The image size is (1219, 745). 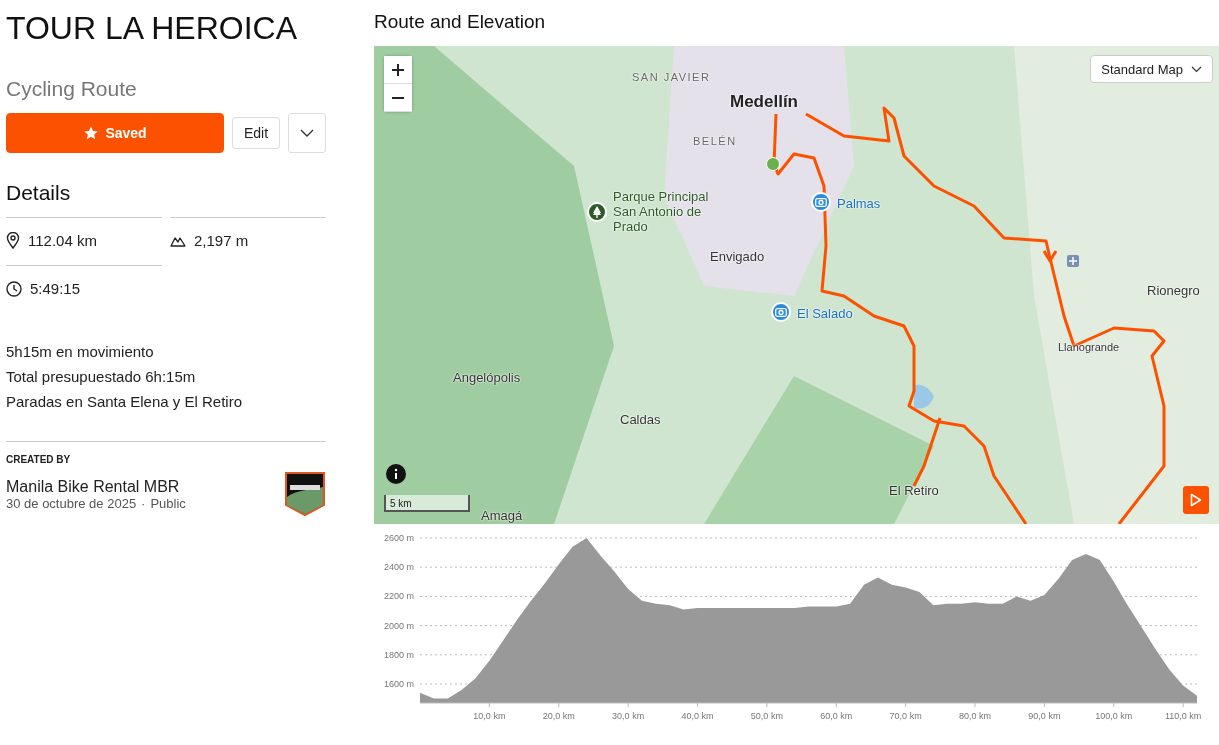 I want to click on created-by-label: CREATED BY, so click(x=39, y=459).